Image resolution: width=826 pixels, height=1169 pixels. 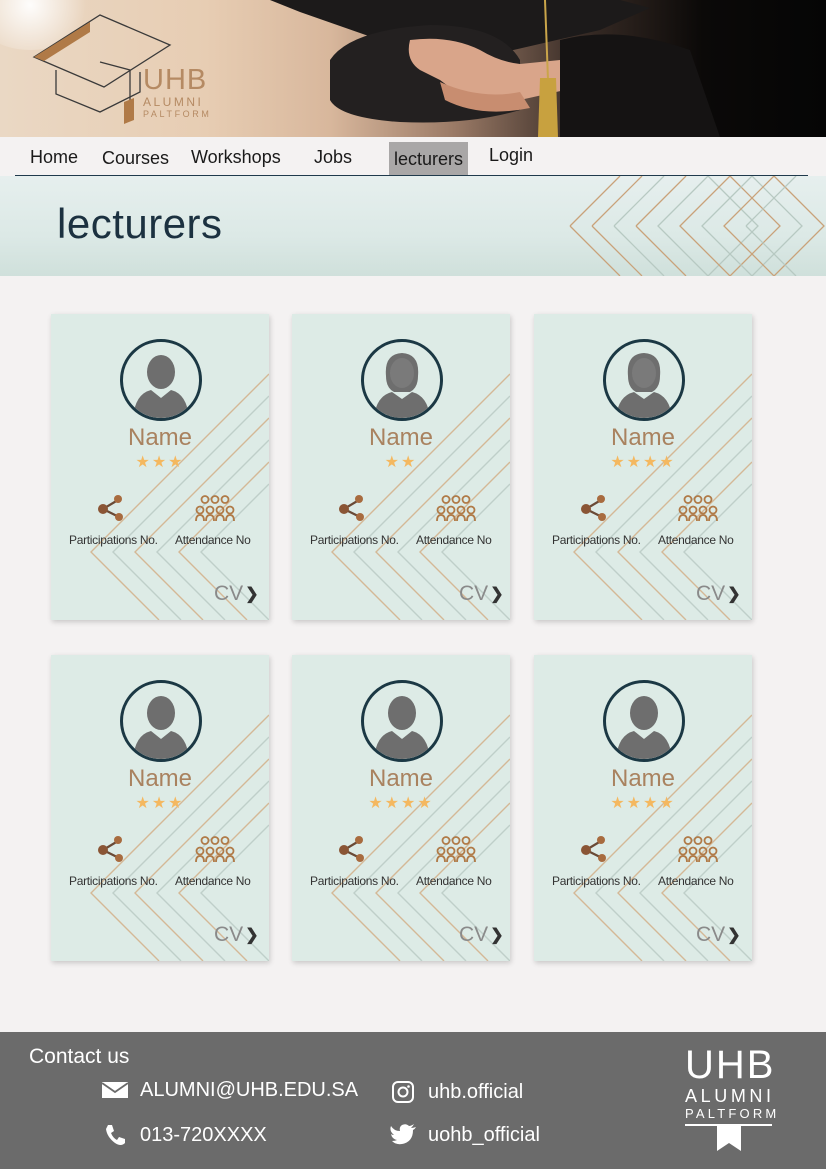 What do you see at coordinates (413, 226) in the screenshot?
I see `page-title-band: lecturers` at bounding box center [413, 226].